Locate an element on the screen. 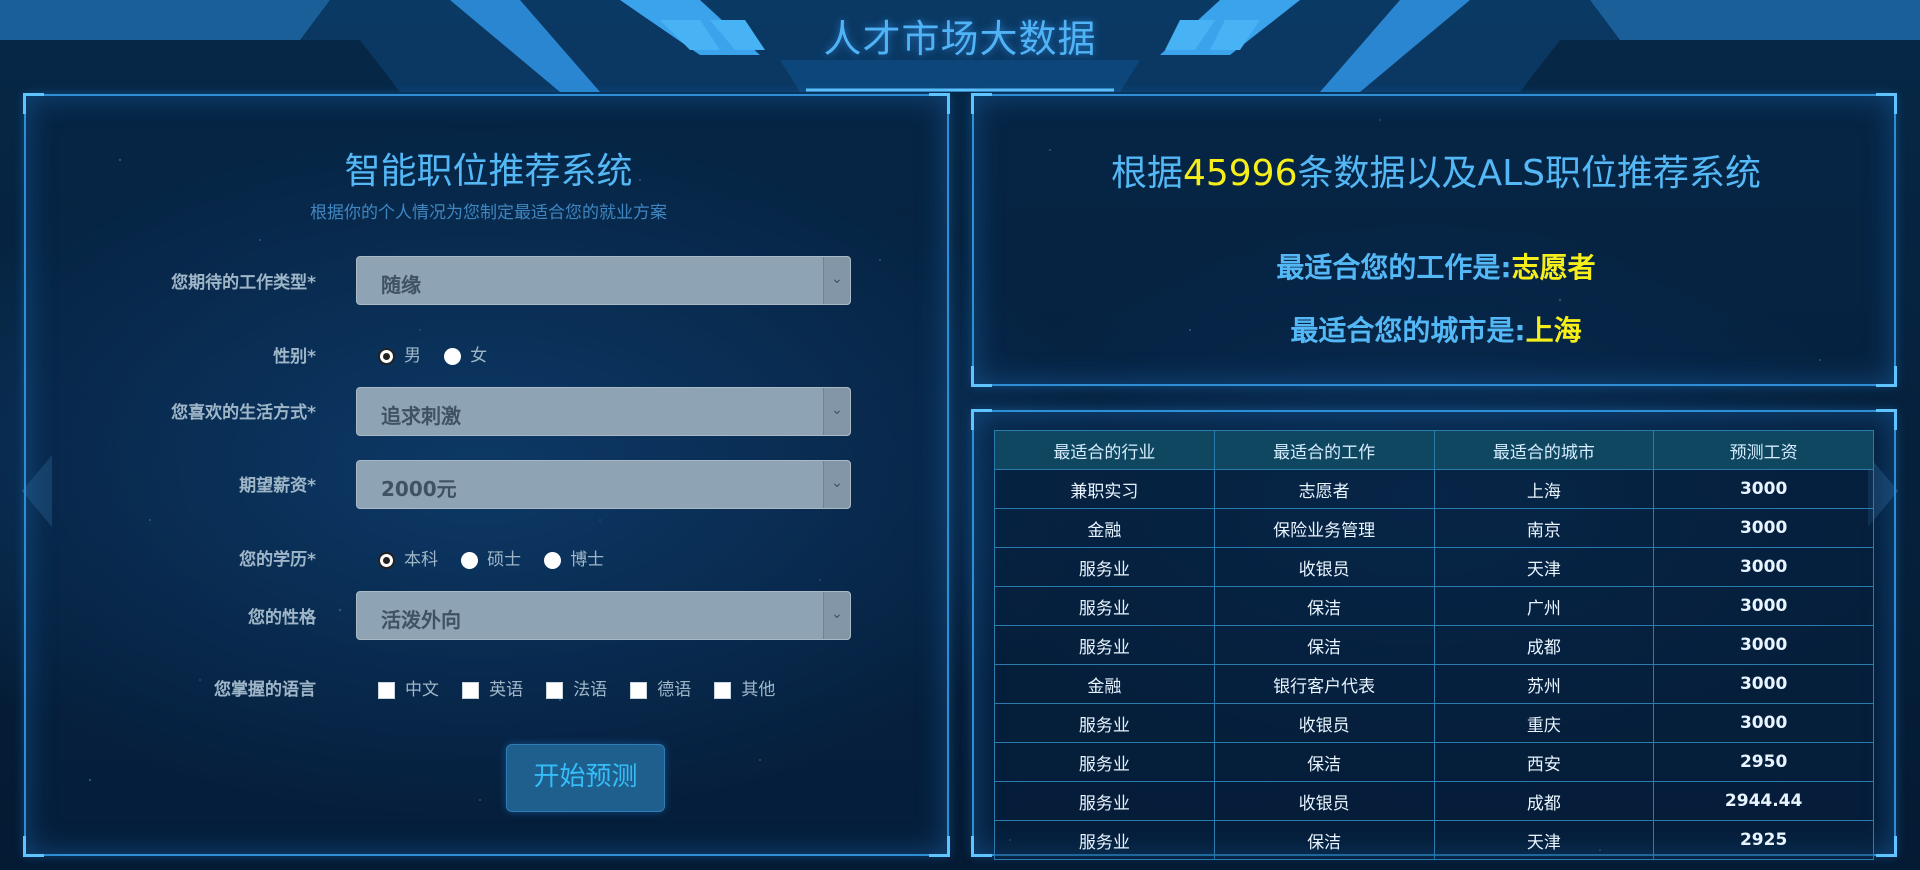  table-row: 服务业 收银员 天津 3000 is located at coordinates (1434, 567).